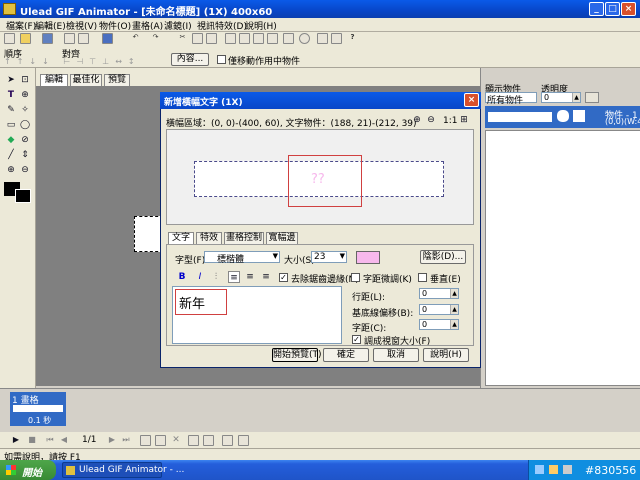 This screenshot has height=480, width=640. What do you see at coordinates (422, 277) in the screenshot?
I see `vertical-checkbox` at bounding box center [422, 277].